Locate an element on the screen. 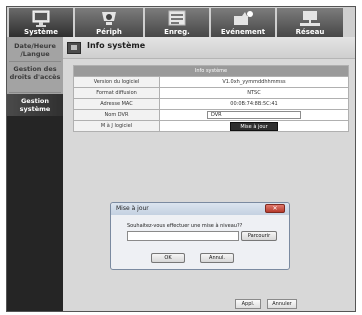 The width and height of the screenshot is (362, 315). dvr-name-cell: DVR is located at coordinates (254, 115).